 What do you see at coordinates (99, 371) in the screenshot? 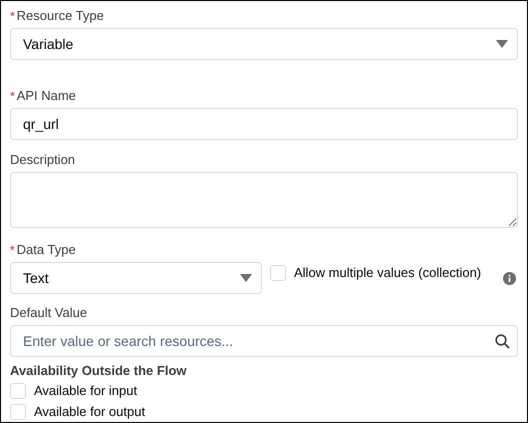
I see `section-heading: Availability Outside the Flow` at bounding box center [99, 371].